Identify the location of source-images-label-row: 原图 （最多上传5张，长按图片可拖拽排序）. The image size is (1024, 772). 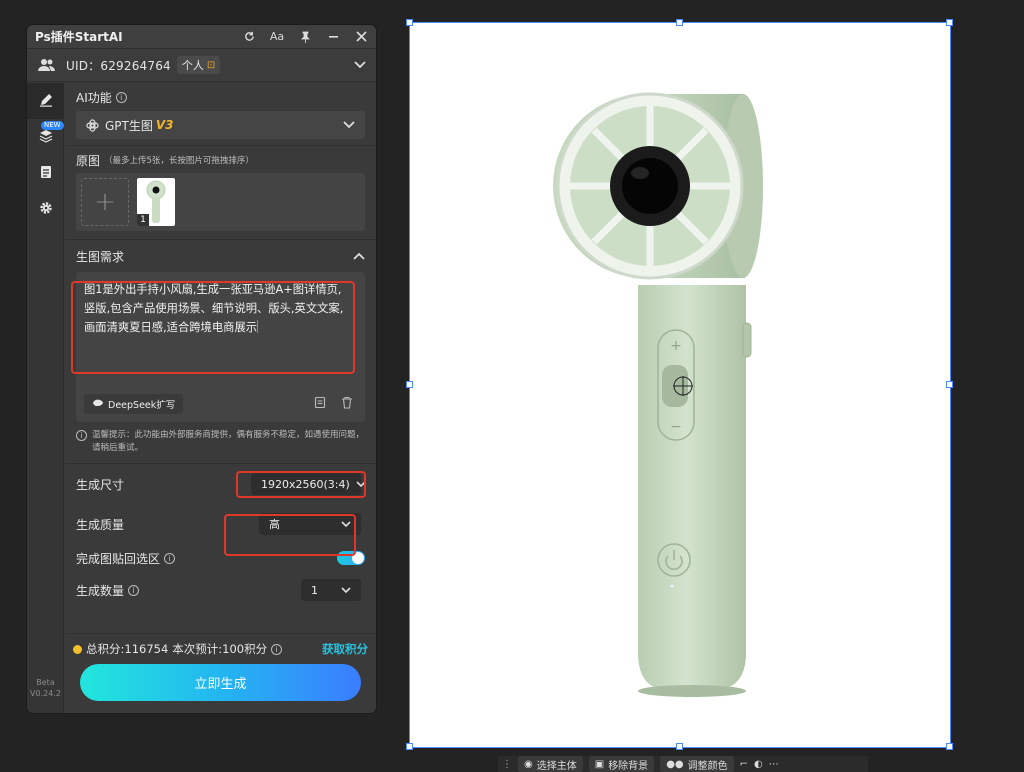
(220, 160).